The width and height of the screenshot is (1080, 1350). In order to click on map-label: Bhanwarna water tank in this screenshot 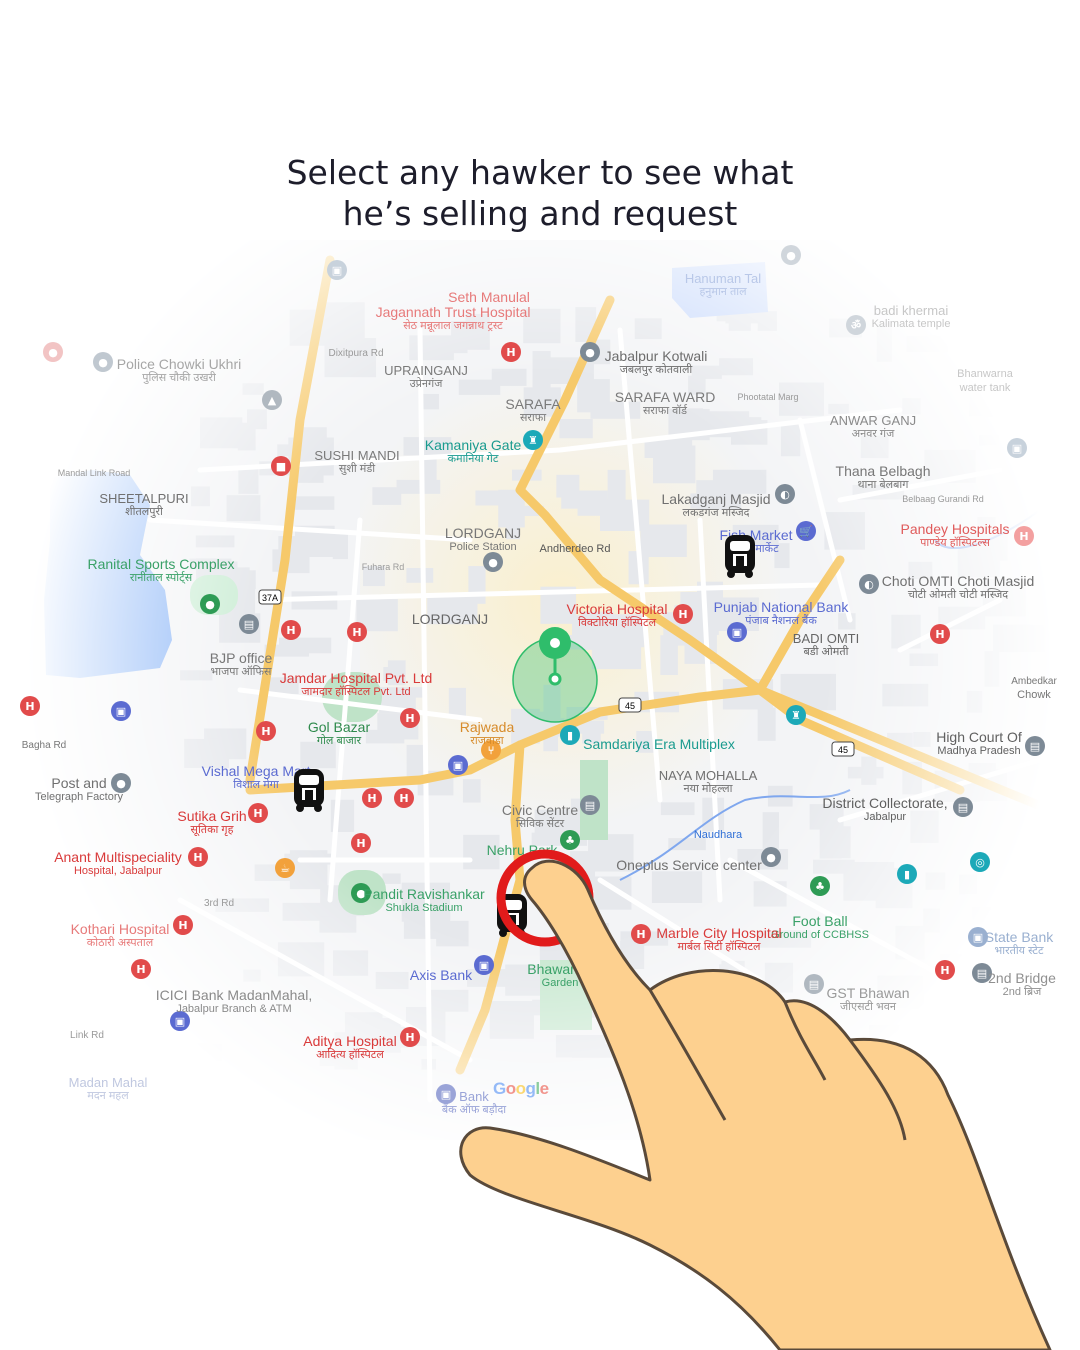, I will do `click(985, 380)`.